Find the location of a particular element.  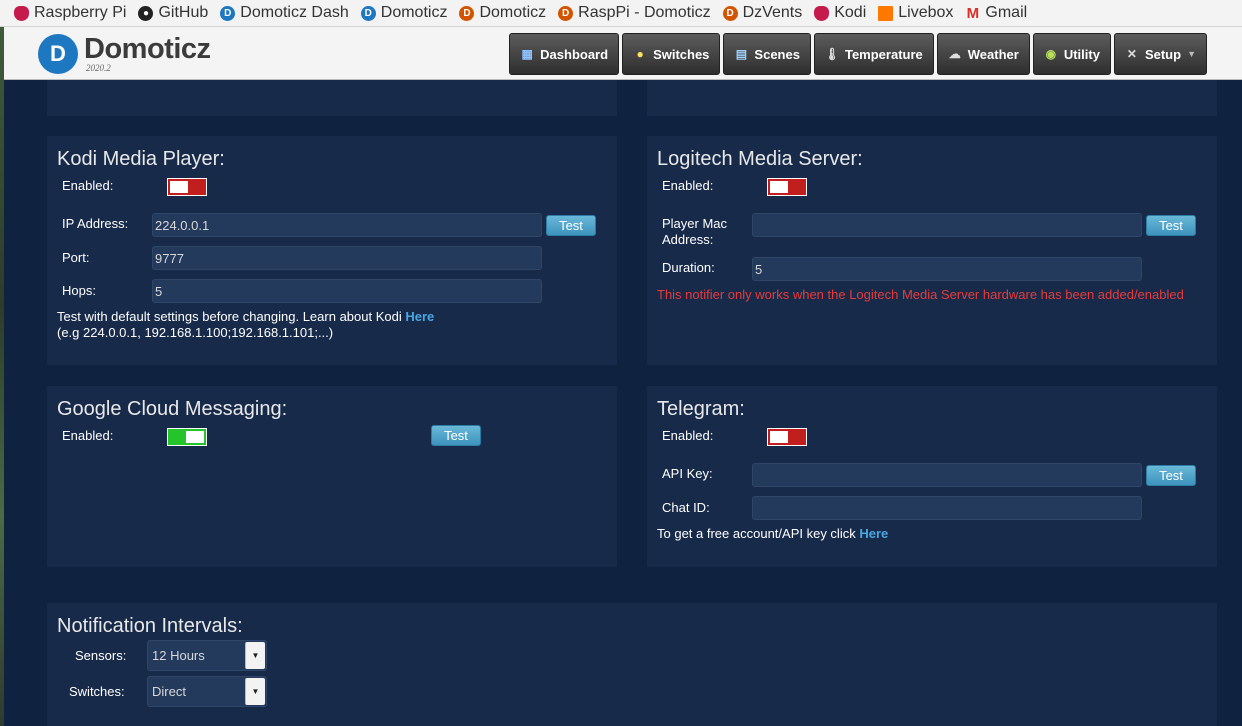

logitech-enabled-label: Enabled: is located at coordinates (688, 185).